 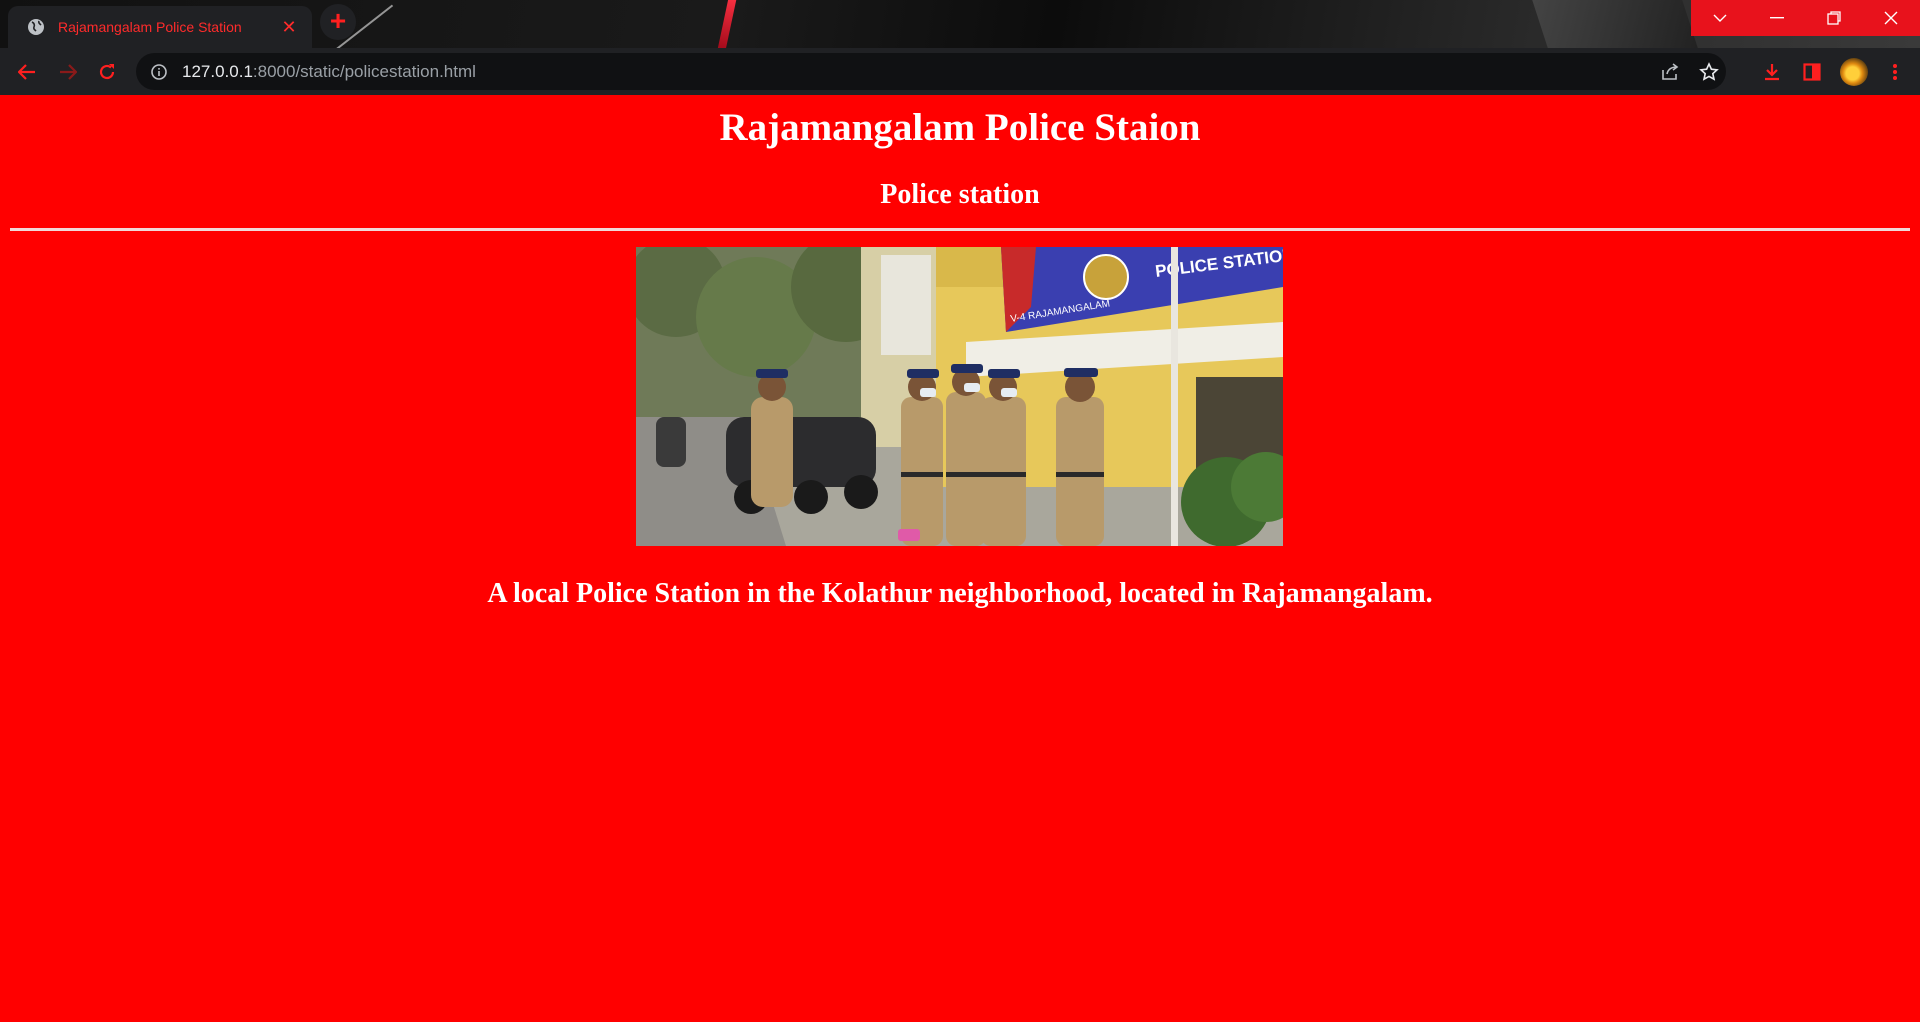 What do you see at coordinates (1891, 18) in the screenshot?
I see `close-icon` at bounding box center [1891, 18].